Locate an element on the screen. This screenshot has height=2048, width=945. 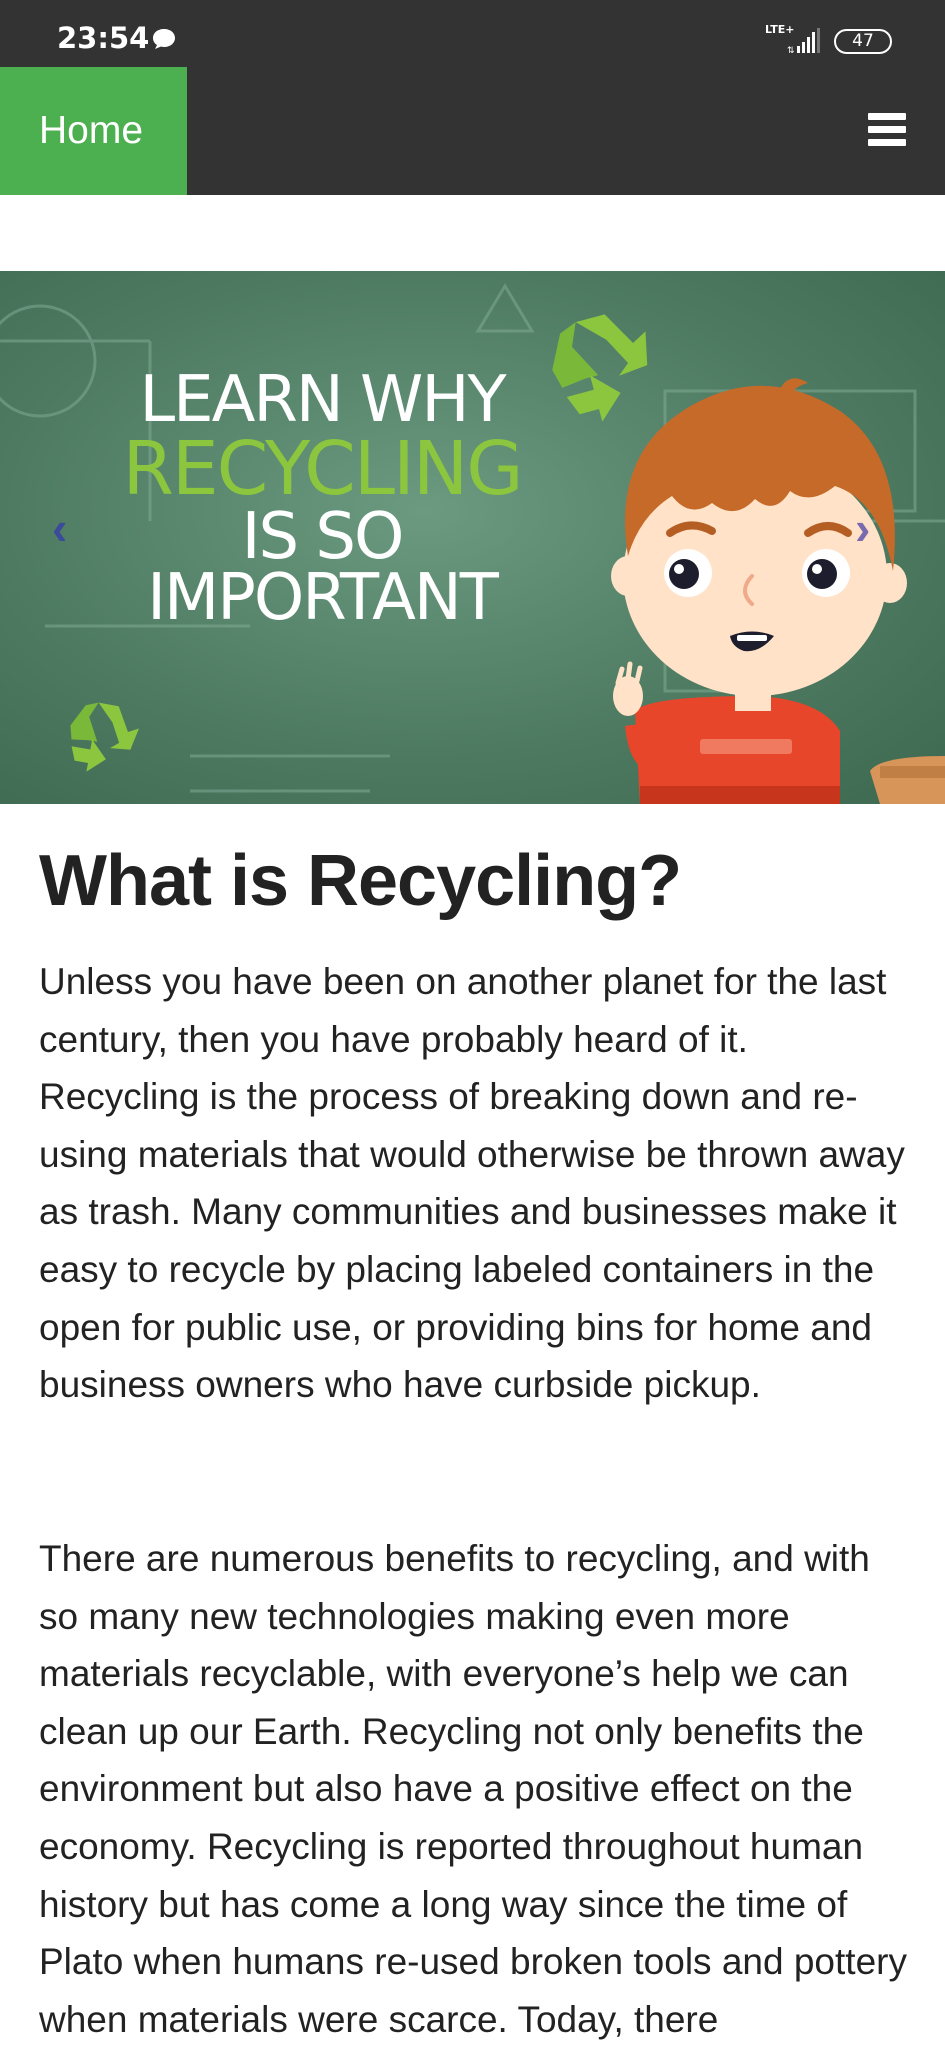
battery-icon: 47 is located at coordinates (863, 41).